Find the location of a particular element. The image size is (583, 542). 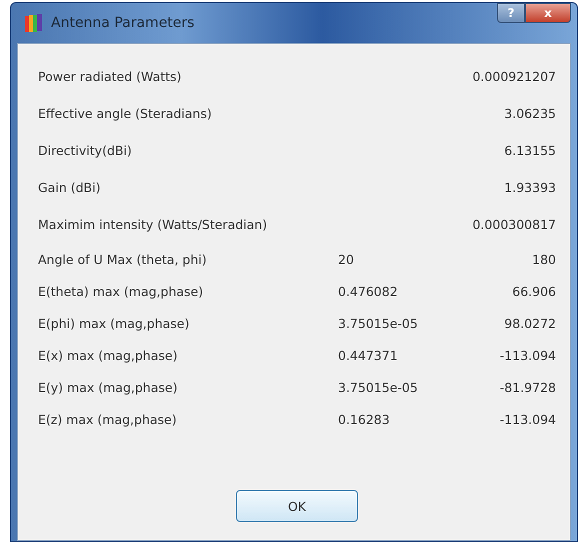

parameter-label: E(z) max (mag,phase) is located at coordinates (108, 419).